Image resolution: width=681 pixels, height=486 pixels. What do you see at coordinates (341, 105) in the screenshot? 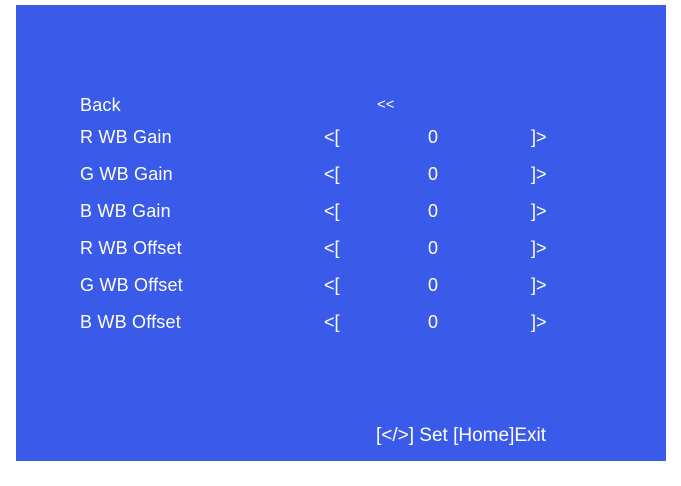
I see `menu-item-back: Back <<` at bounding box center [341, 105].